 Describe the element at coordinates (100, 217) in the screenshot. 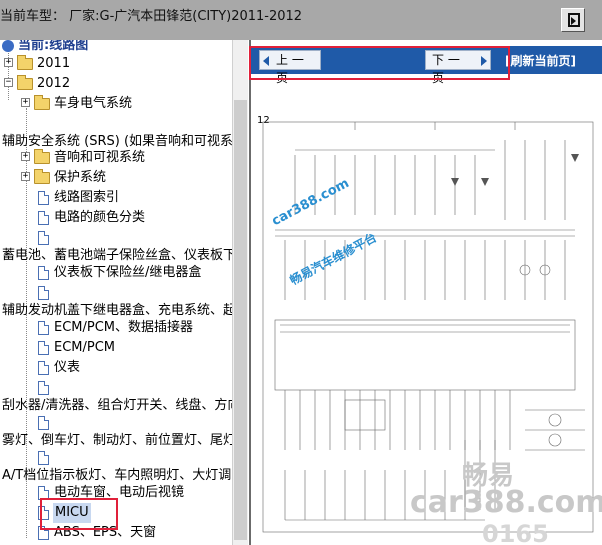

I see `tree-item-label: 电路的颜色分类` at that location.